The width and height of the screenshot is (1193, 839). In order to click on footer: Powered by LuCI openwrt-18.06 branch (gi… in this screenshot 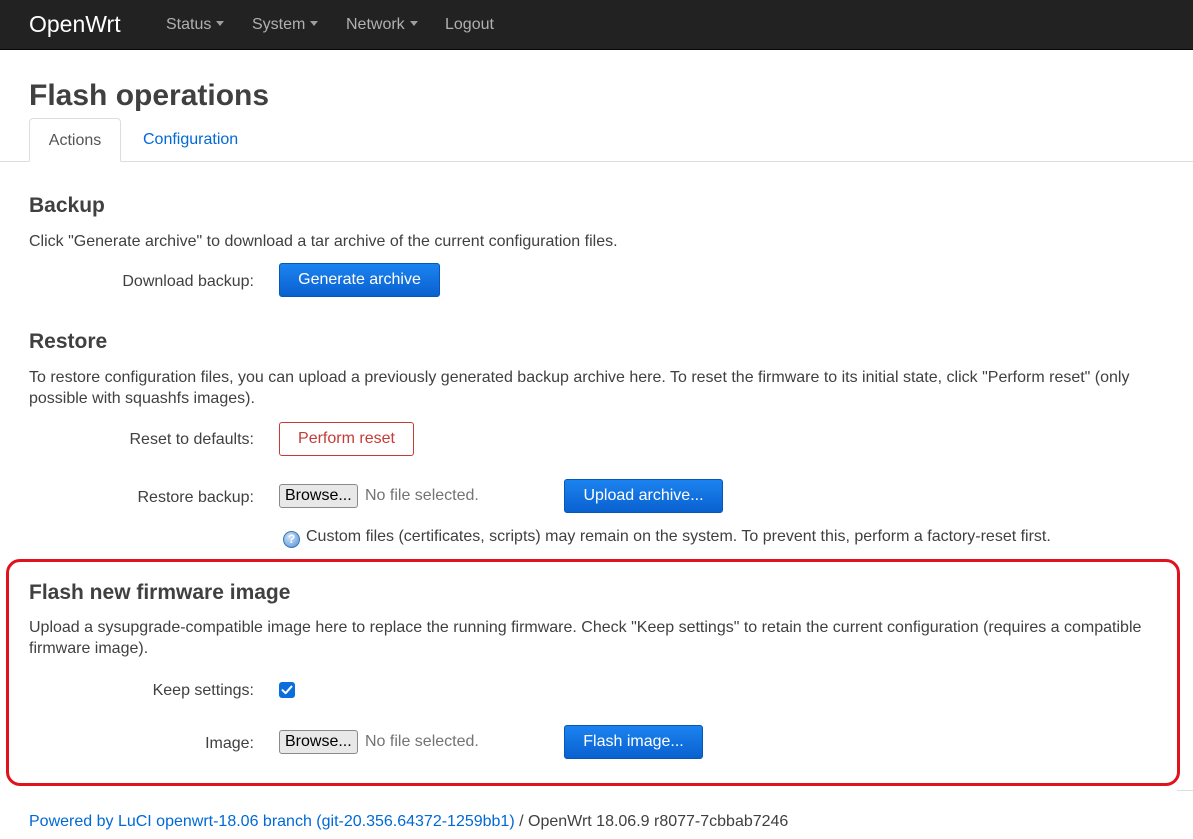, I will do `click(408, 822)`.